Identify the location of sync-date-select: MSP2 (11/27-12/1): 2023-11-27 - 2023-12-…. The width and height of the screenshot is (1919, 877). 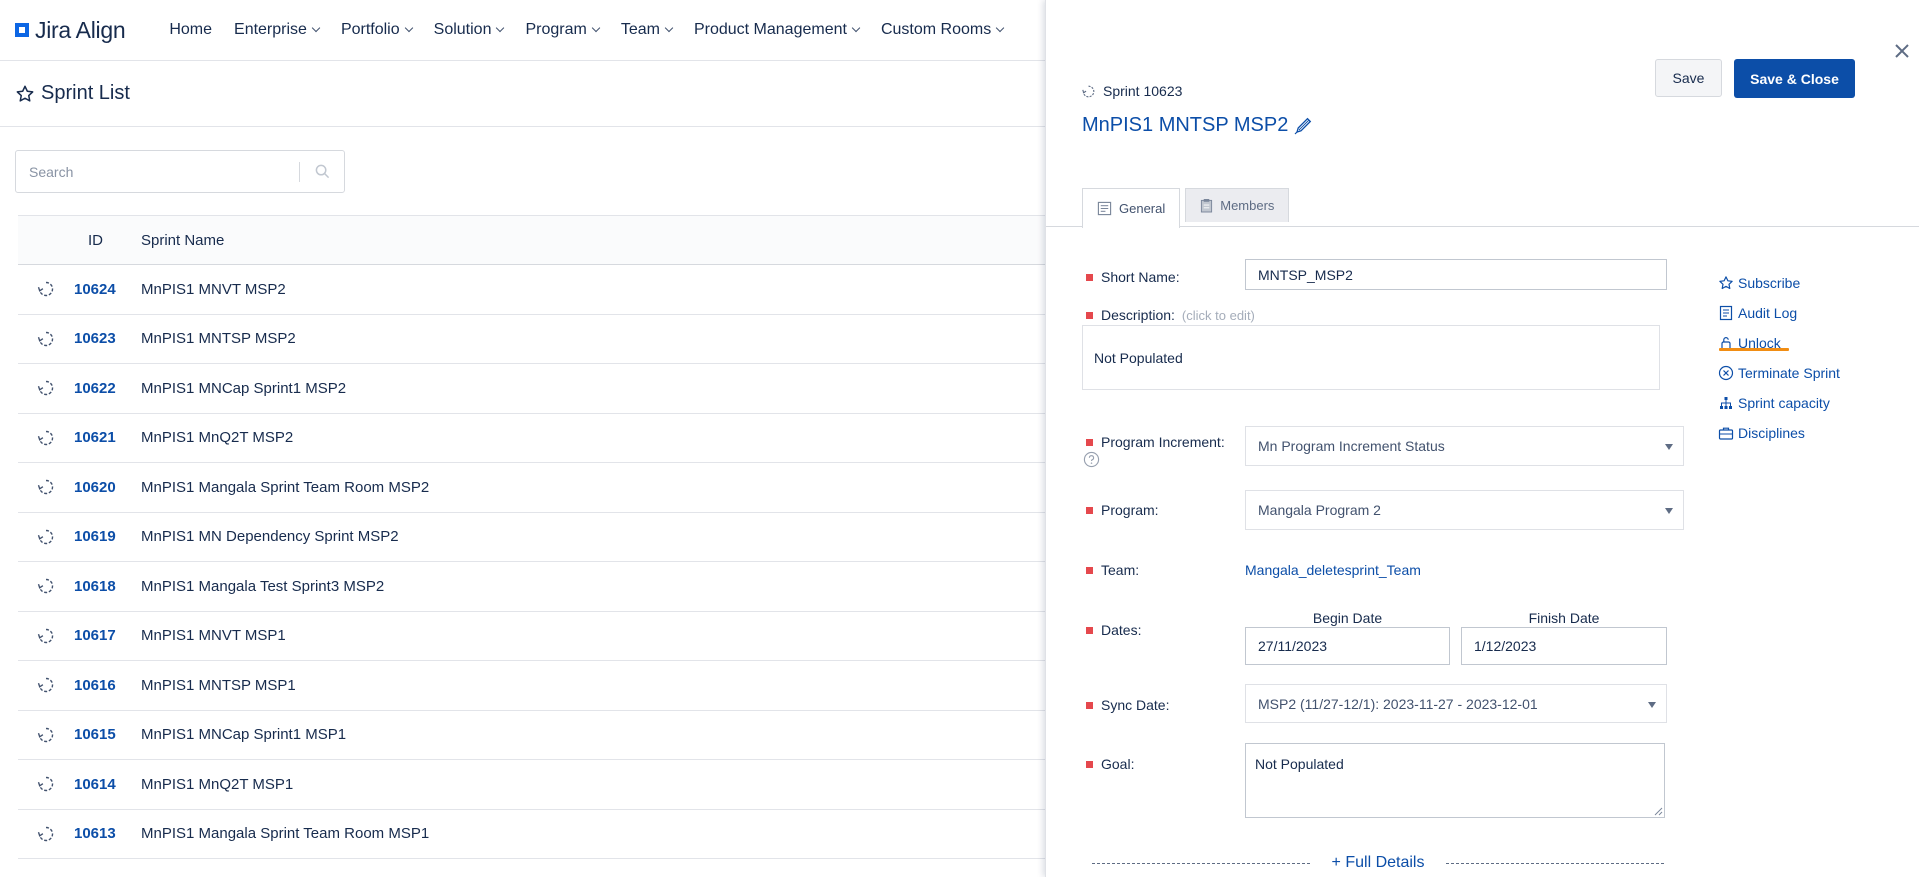
(1456, 703).